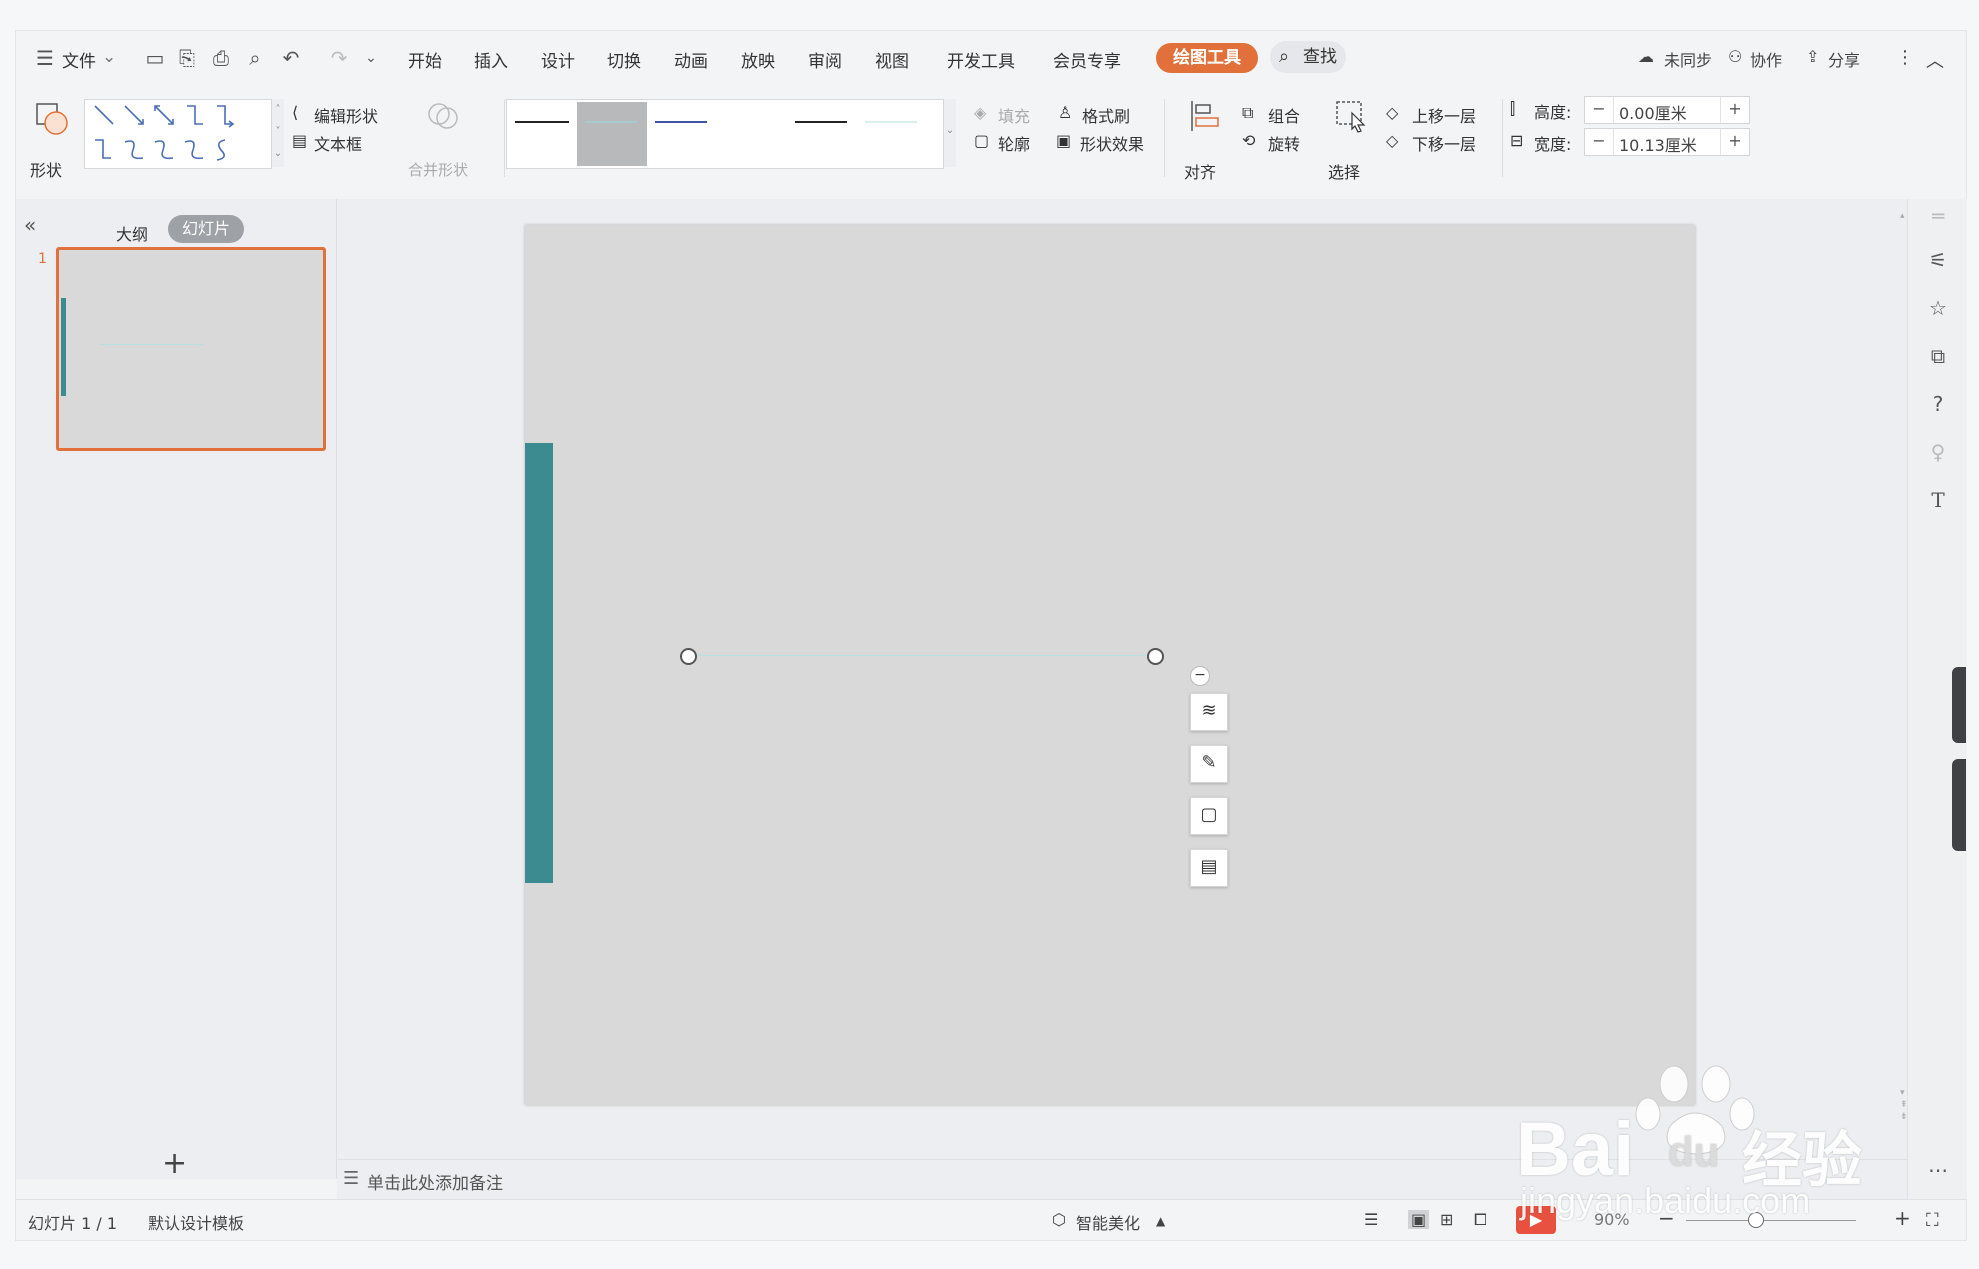 The height and width of the screenshot is (1269, 1979). What do you see at coordinates (892, 59) in the screenshot?
I see `tab-view: 视图` at bounding box center [892, 59].